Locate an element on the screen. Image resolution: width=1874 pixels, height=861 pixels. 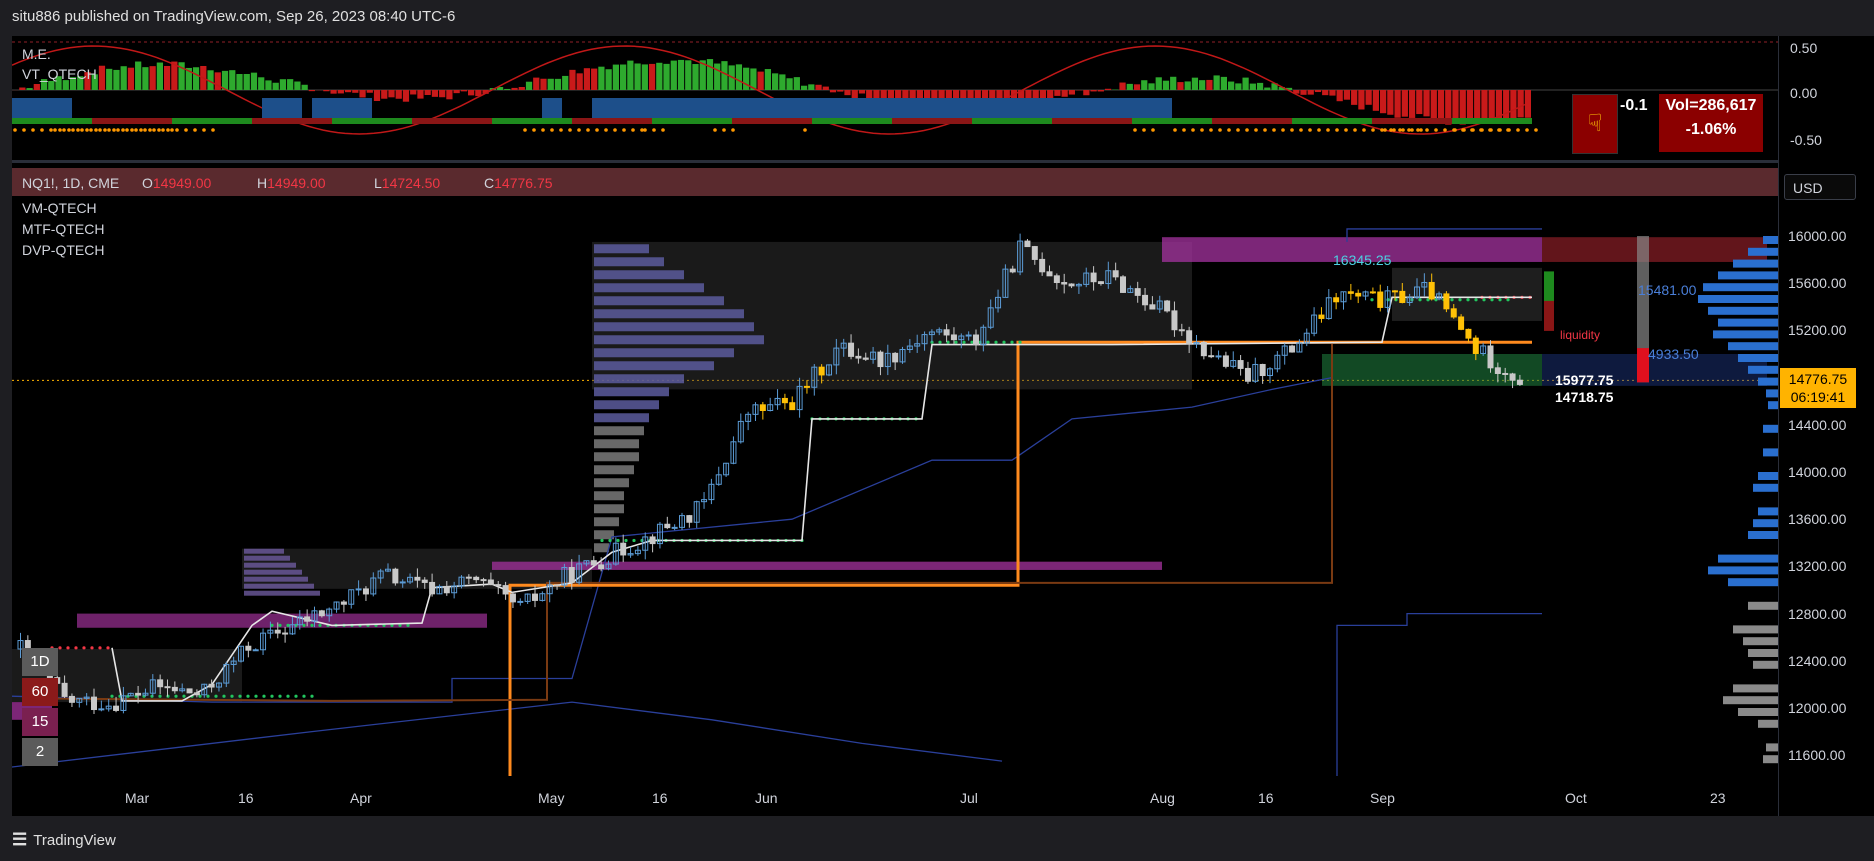
level-label: 16345.25 is located at coordinates (1362, 260).